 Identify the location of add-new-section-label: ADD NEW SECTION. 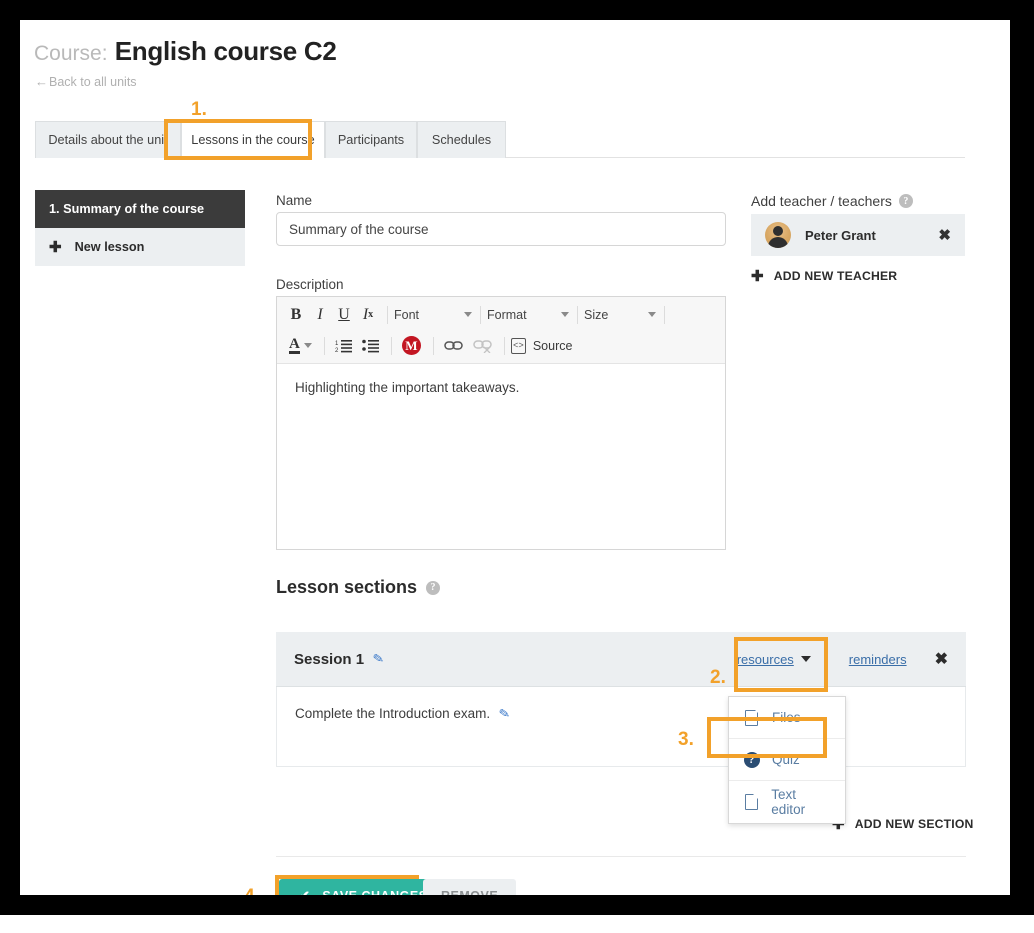
(914, 824).